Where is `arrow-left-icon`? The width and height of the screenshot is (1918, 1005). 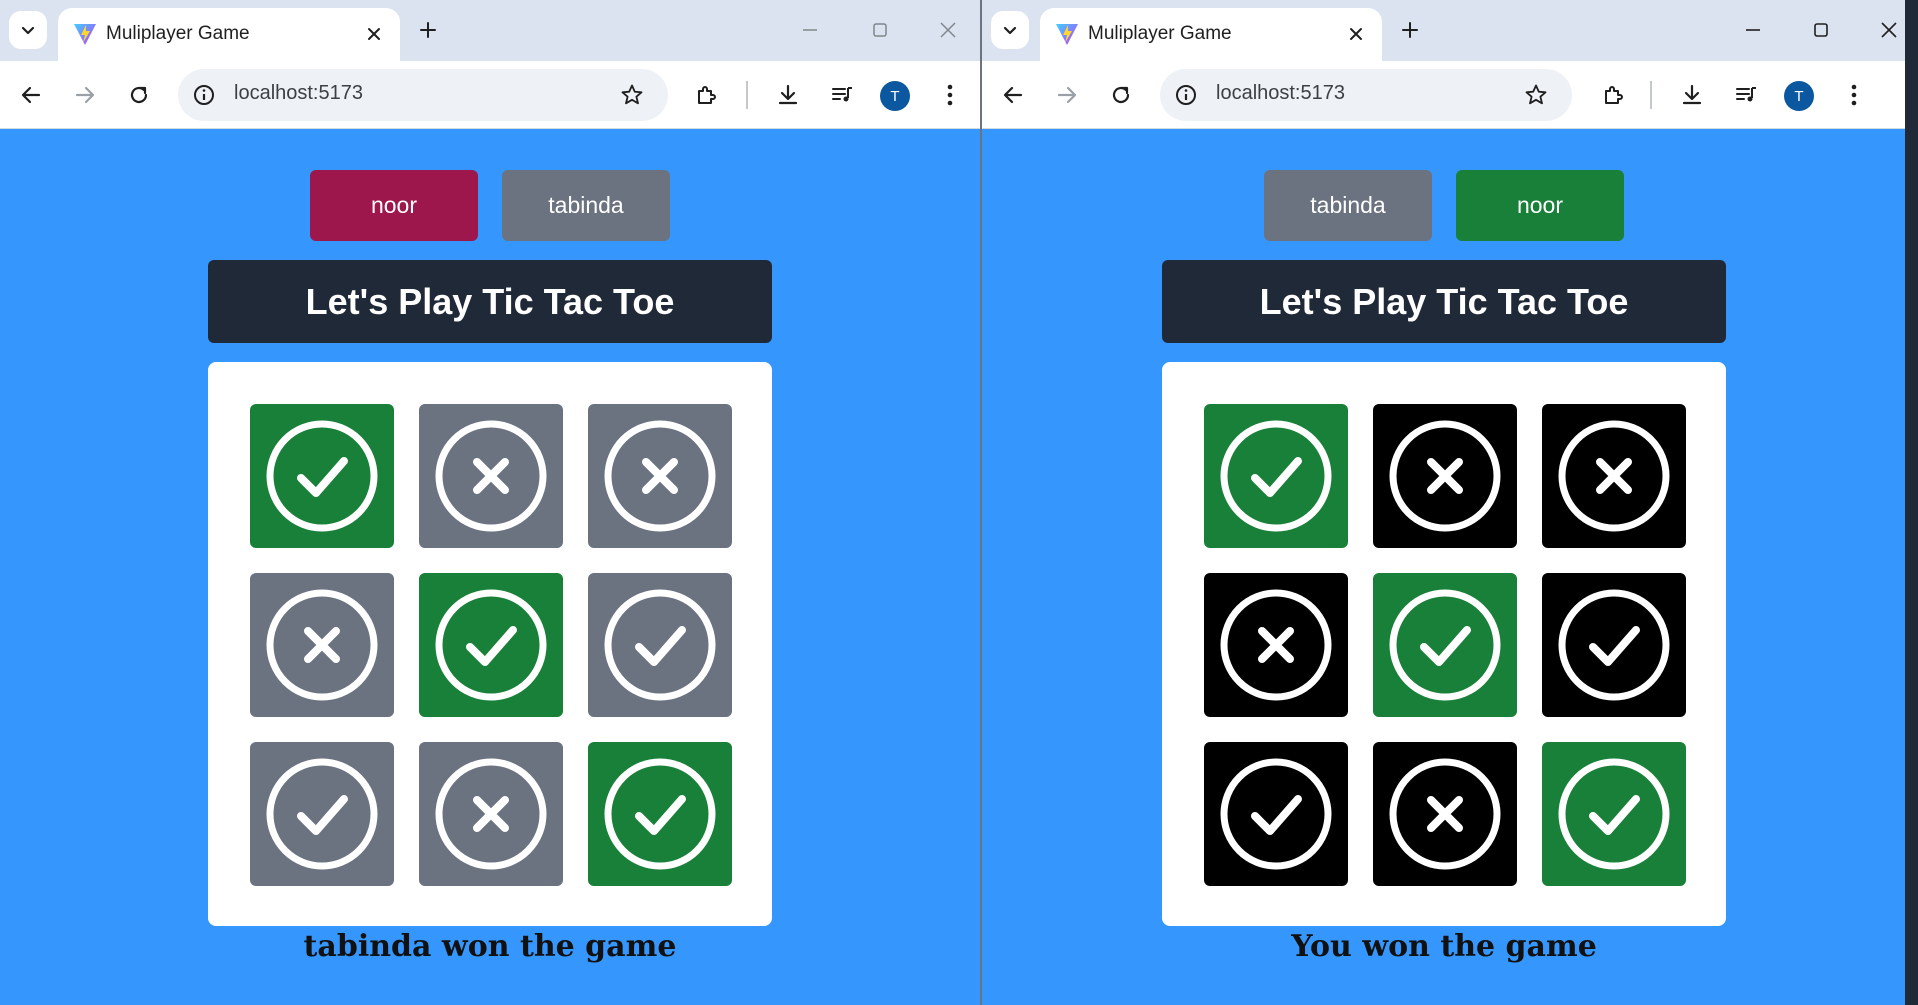 arrow-left-icon is located at coordinates (1013, 95).